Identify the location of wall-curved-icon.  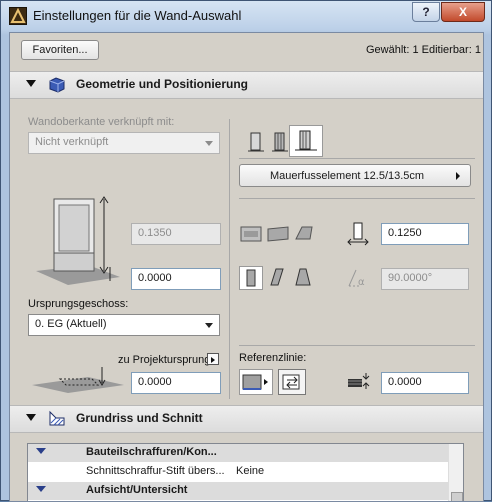
(278, 234).